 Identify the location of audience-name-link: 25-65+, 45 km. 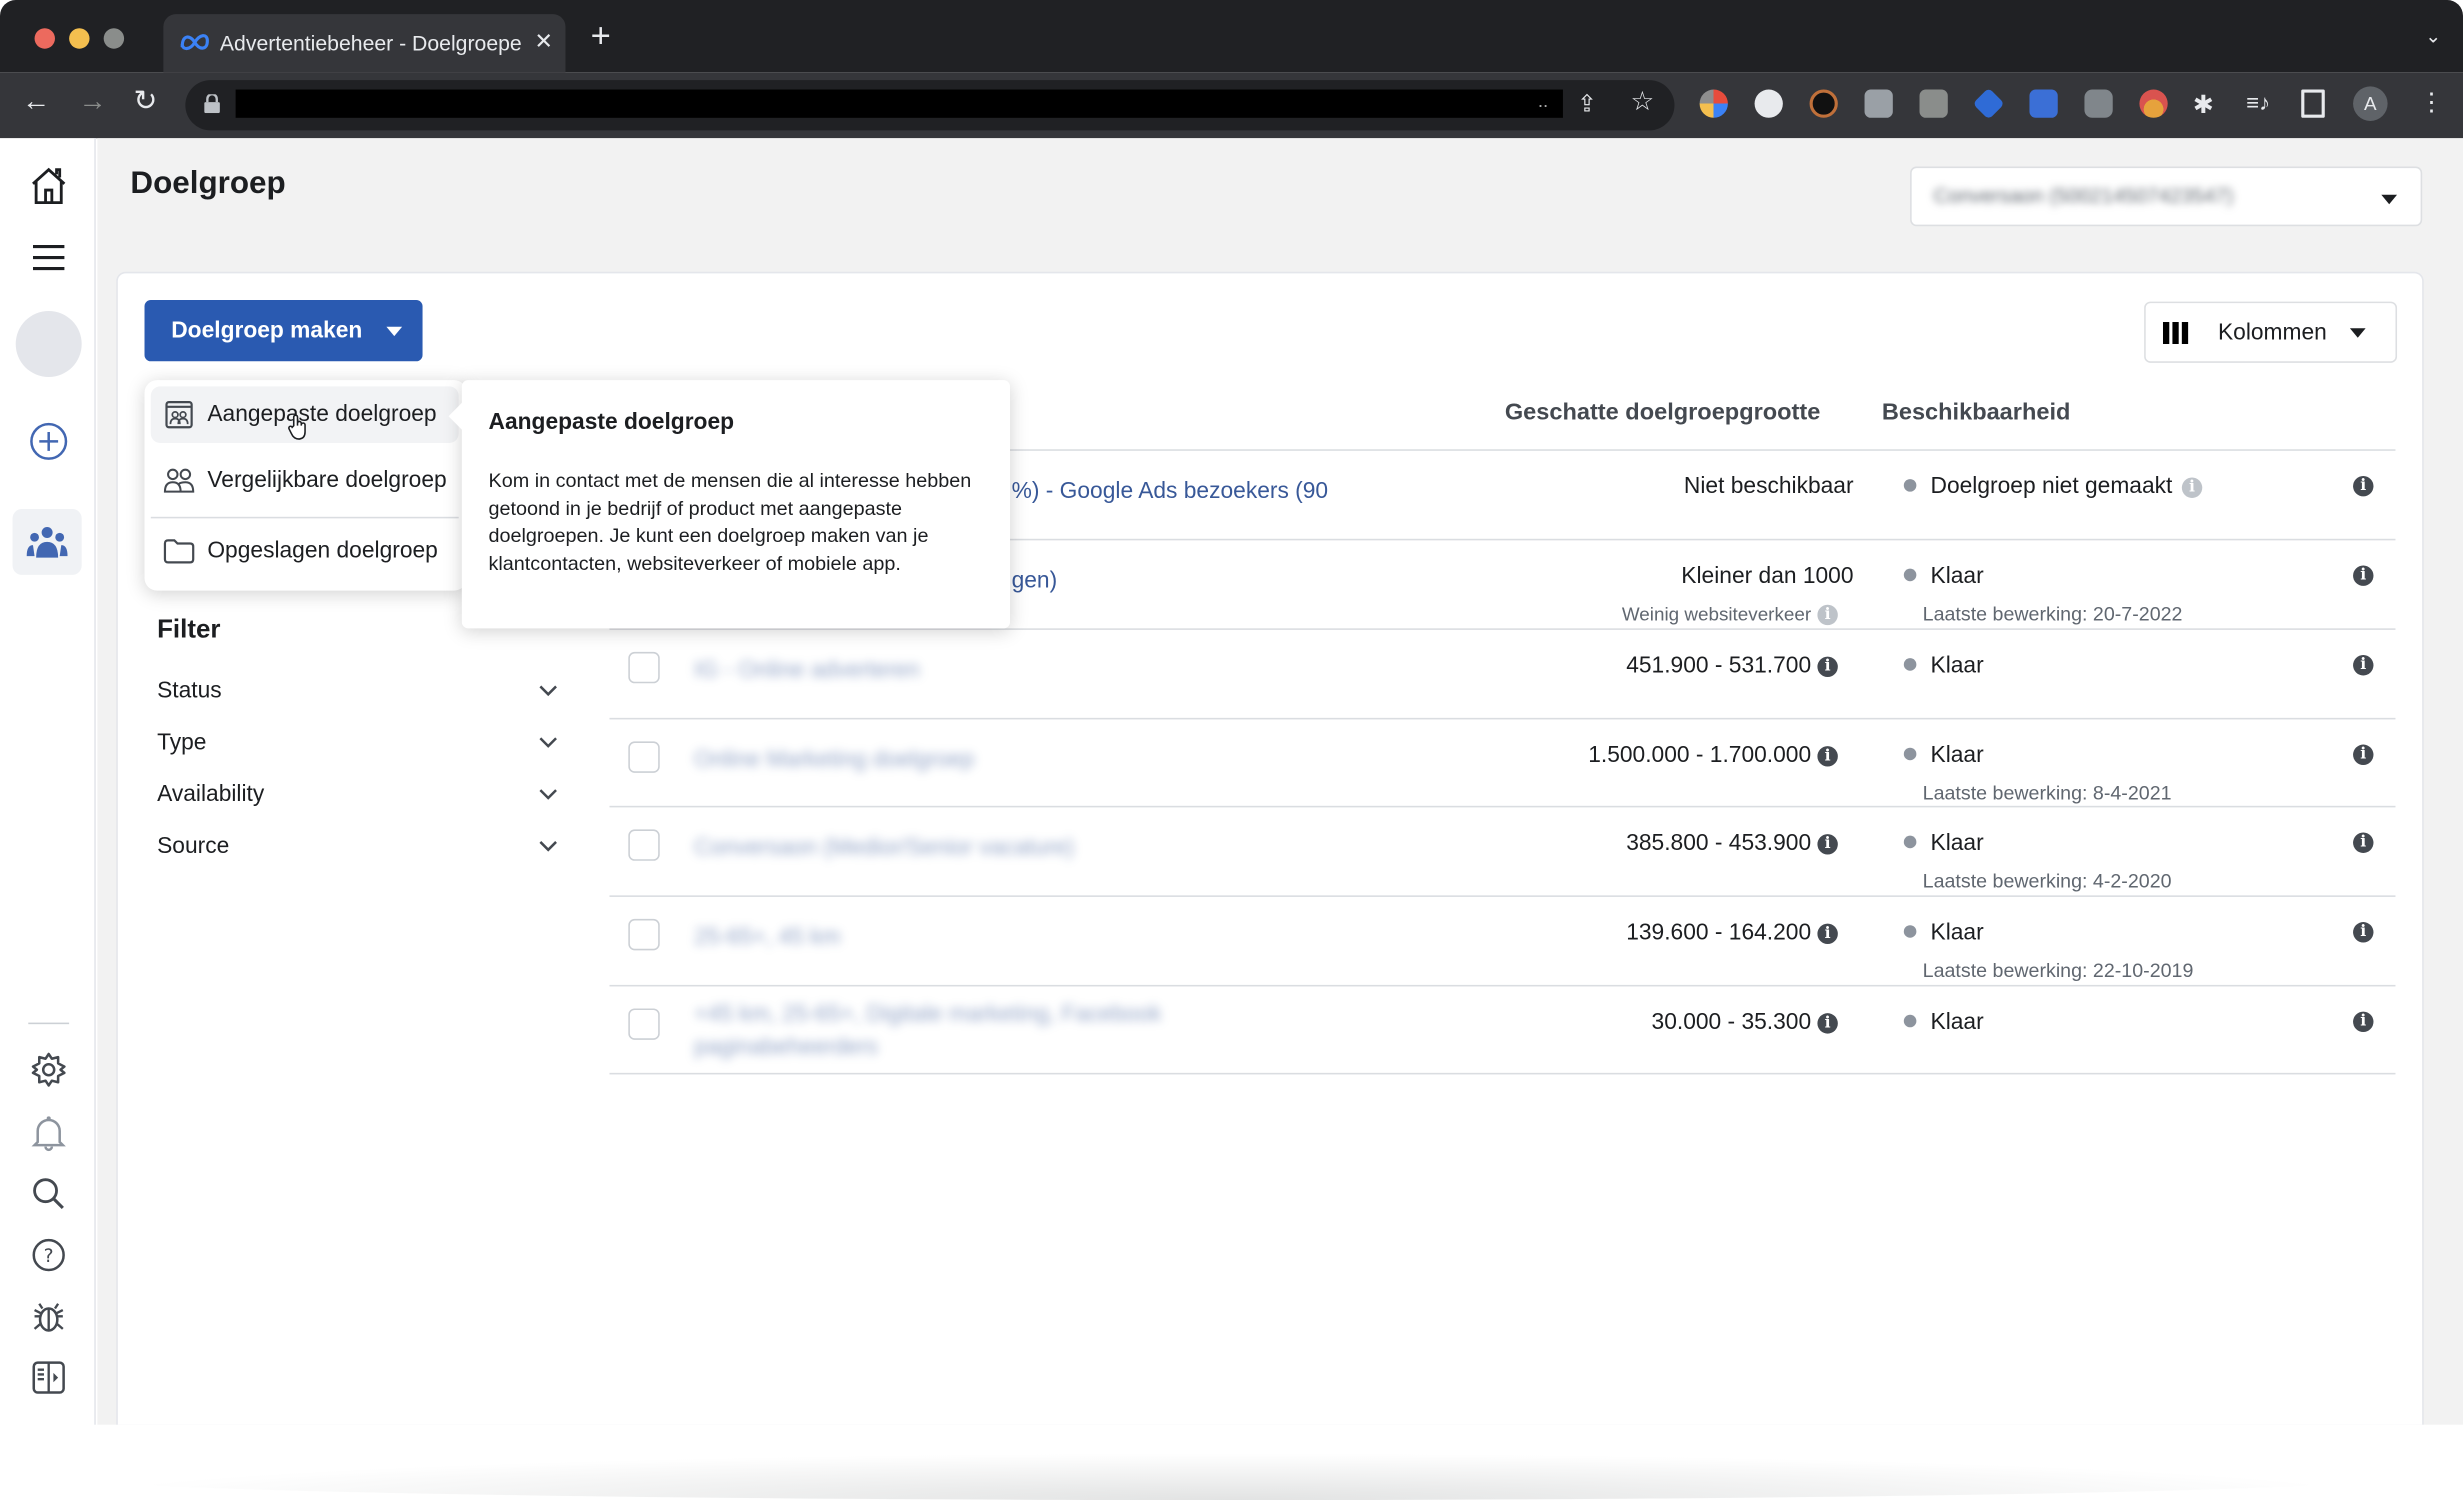
(767, 937).